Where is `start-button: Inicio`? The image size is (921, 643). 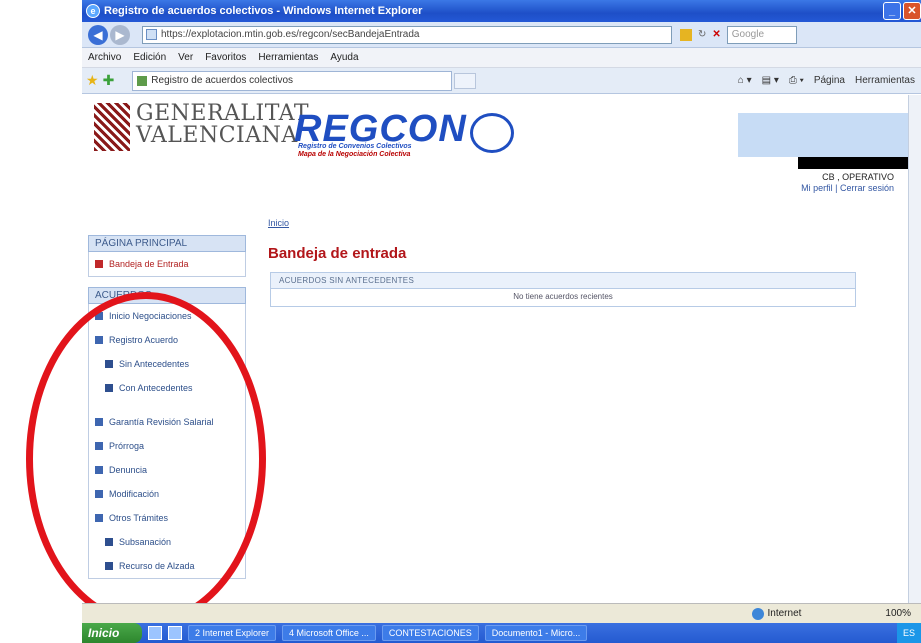
start-button: Inicio is located at coordinates (112, 633).